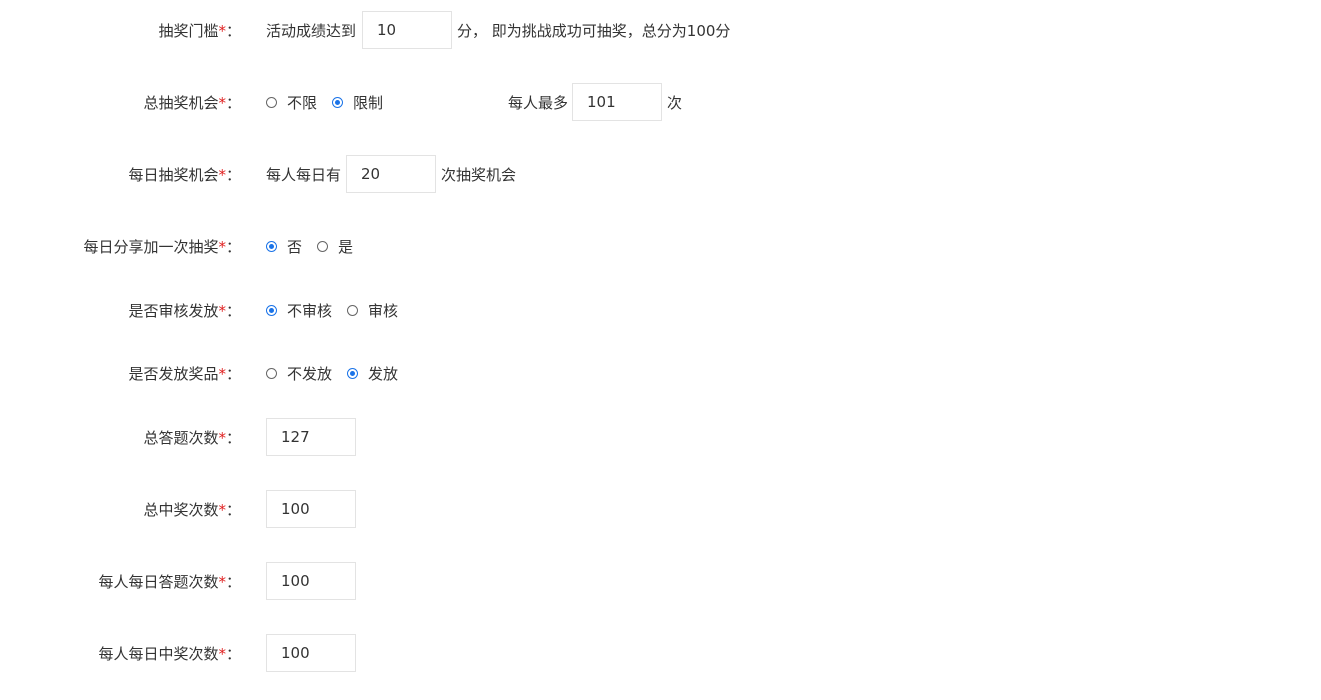 This screenshot has height=700, width=1321. I want to click on total-wins-row: 总中奖次数*：, so click(660, 509).